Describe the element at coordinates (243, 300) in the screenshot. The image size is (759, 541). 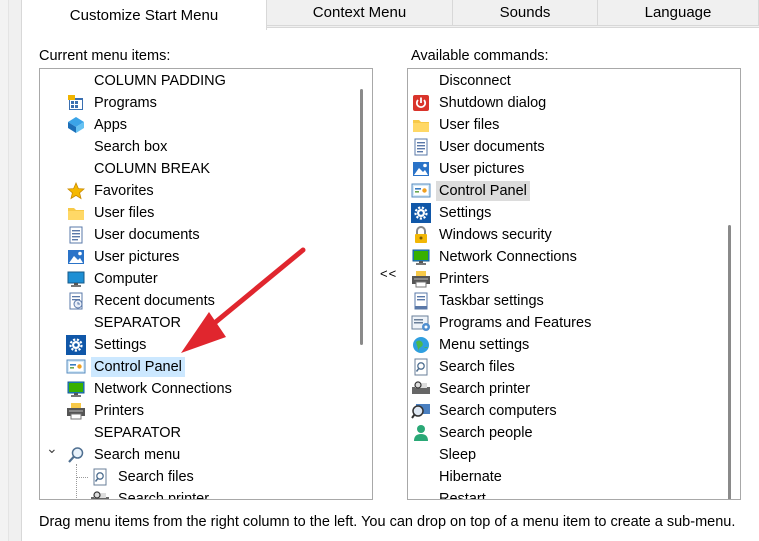
I see `red-annotation-arrow` at that location.